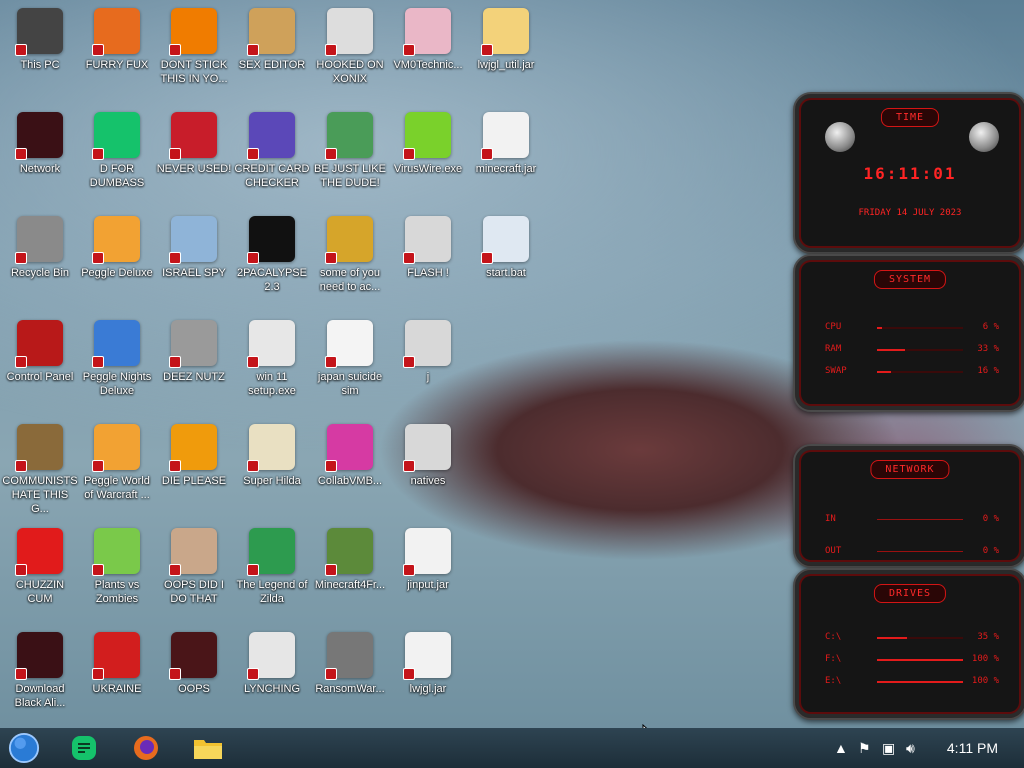 This screenshot has height=768, width=1024. I want to click on desktop-icon-label: start.bat, so click(506, 273).